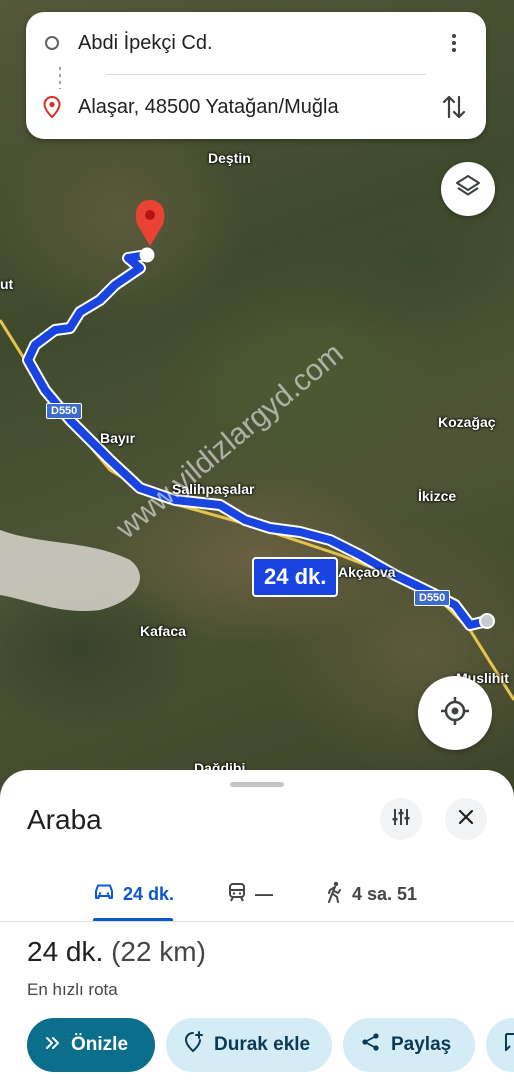 Image resolution: width=514 pixels, height=1080 pixels. I want to click on tab-walk-label: 4 sa. 51, so click(385, 893).